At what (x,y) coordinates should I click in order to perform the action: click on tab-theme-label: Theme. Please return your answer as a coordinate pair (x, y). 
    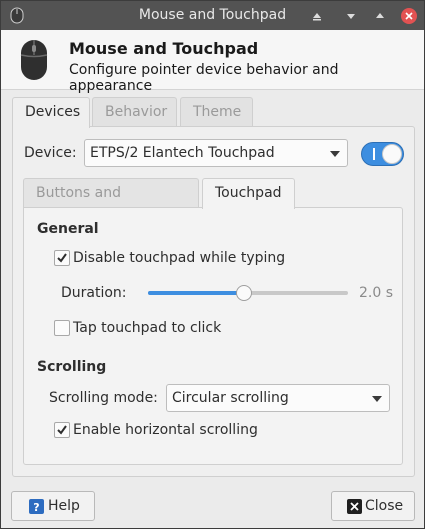
    Looking at the image, I should click on (217, 112).